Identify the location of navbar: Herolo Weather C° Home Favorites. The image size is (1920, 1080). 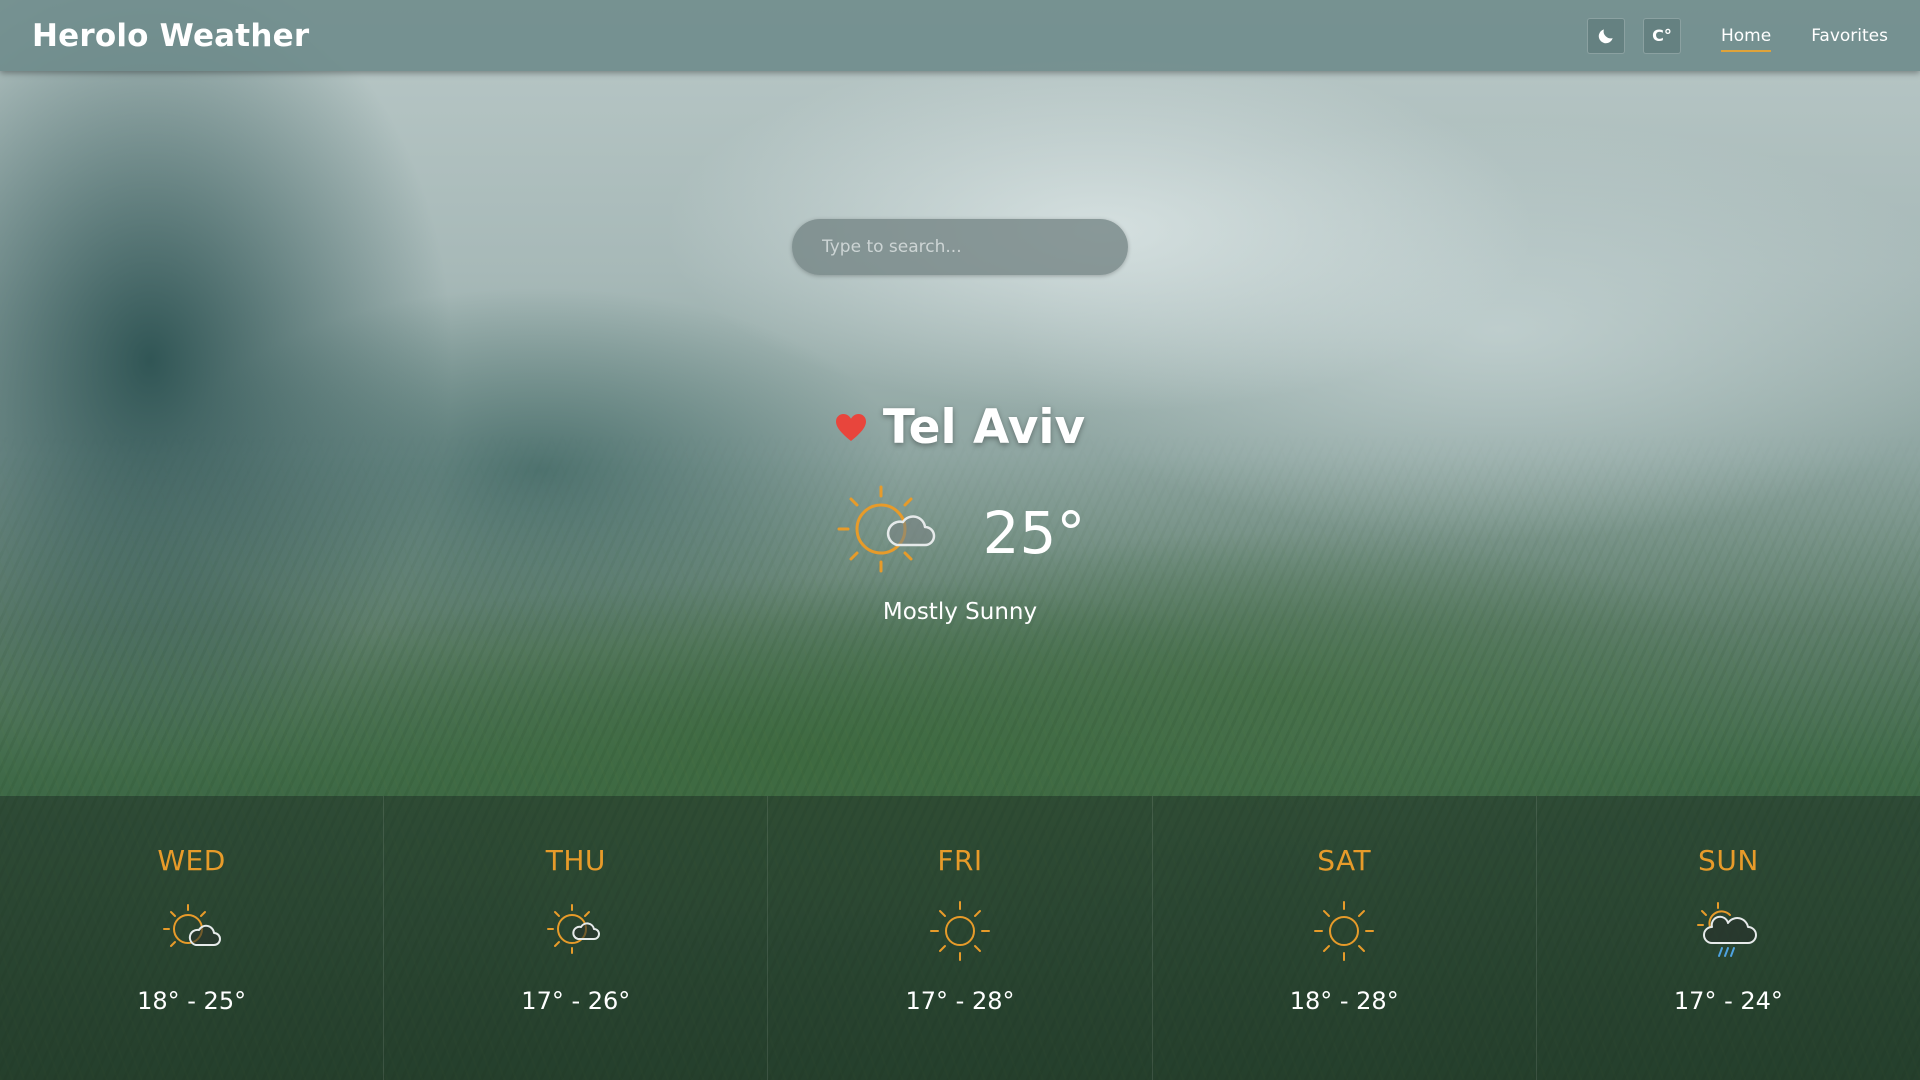
(960, 35).